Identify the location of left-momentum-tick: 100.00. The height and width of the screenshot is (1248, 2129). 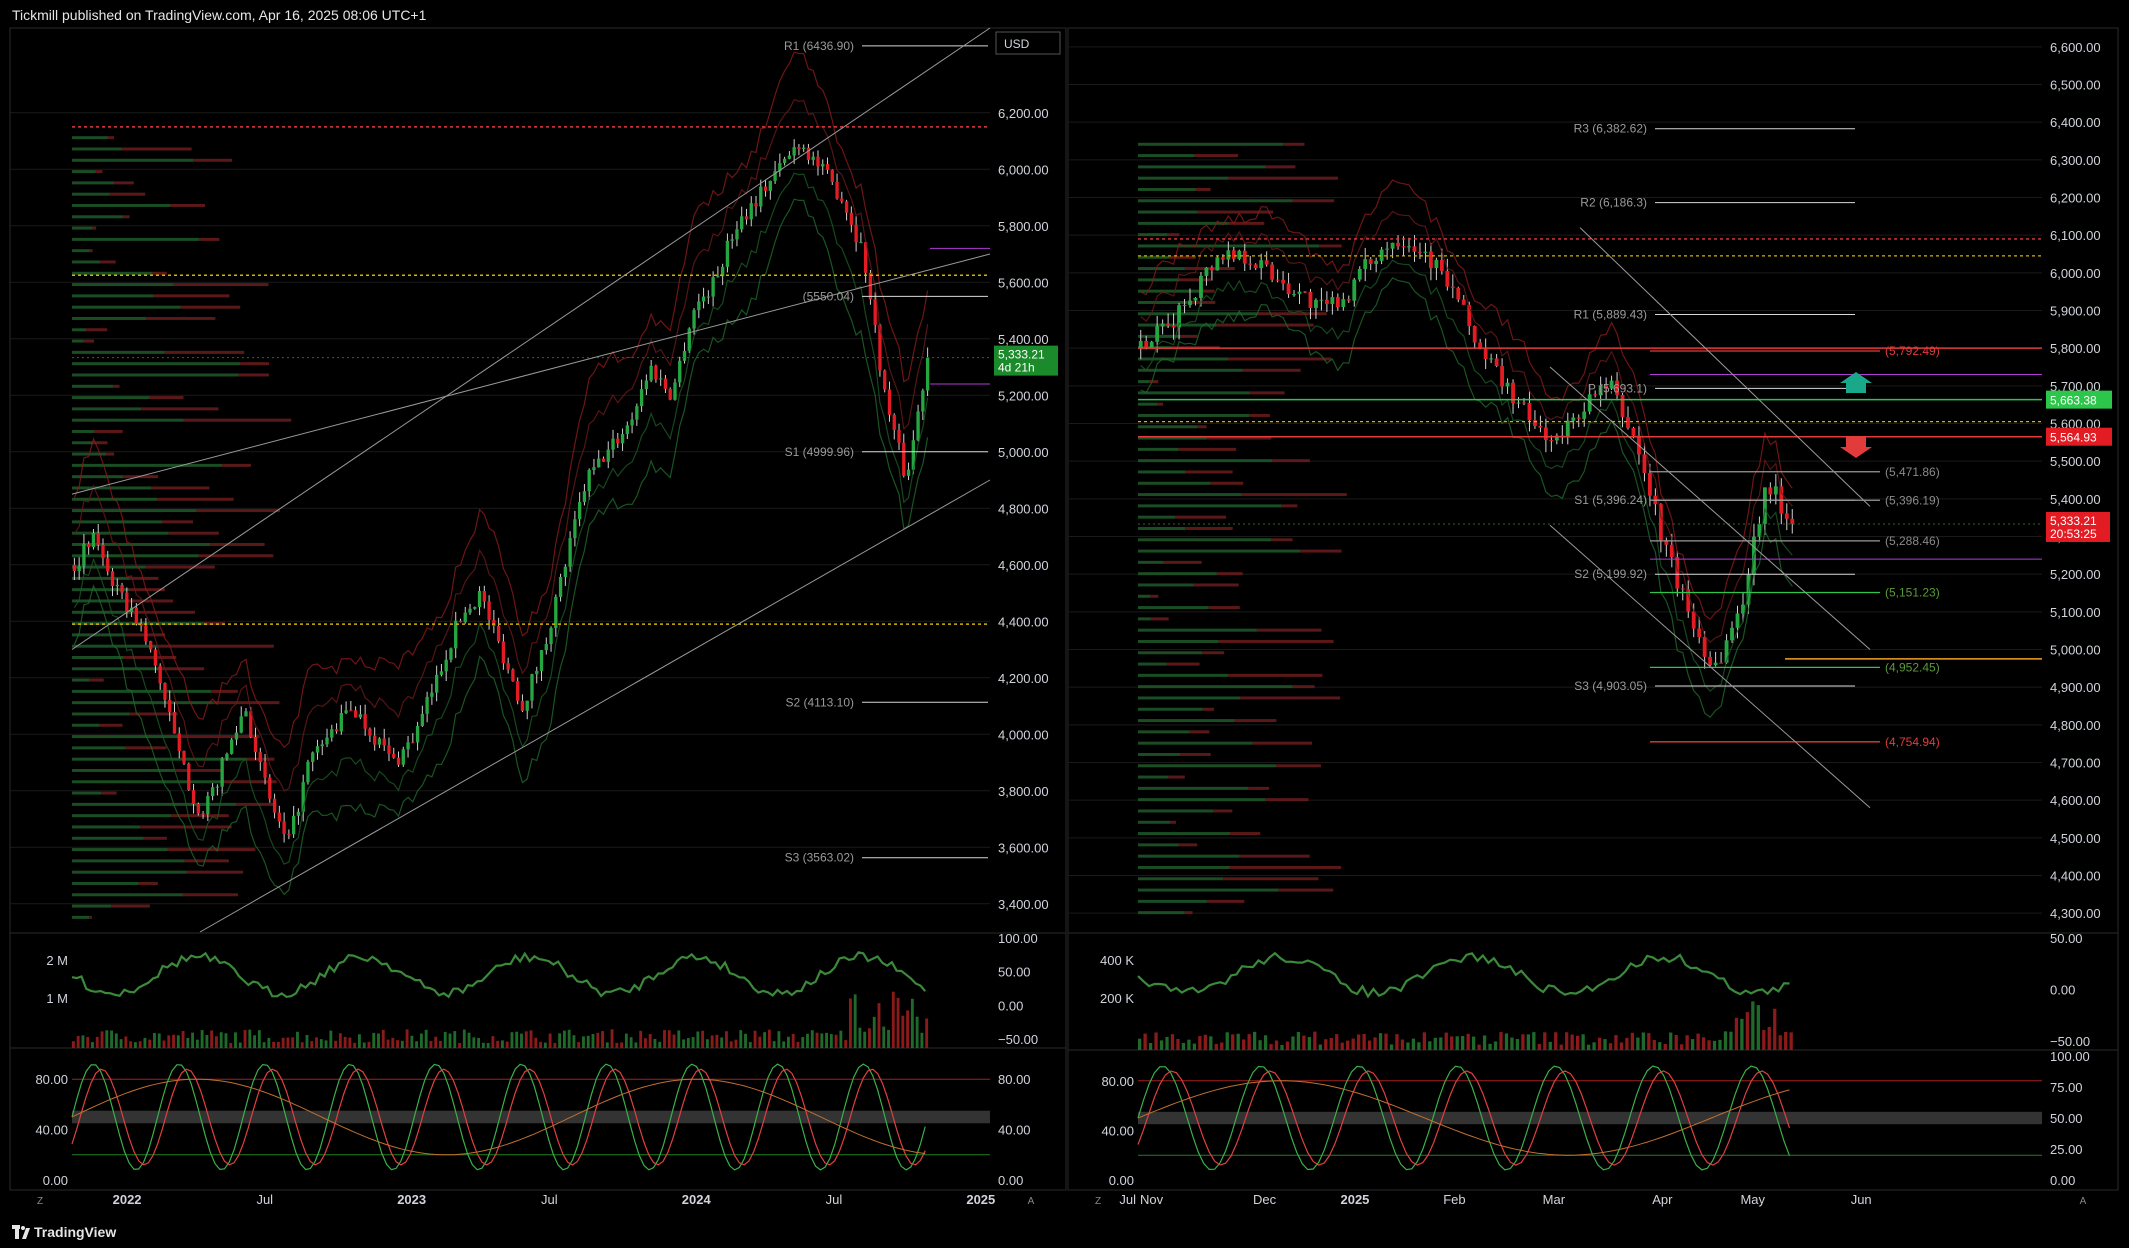
(1018, 938).